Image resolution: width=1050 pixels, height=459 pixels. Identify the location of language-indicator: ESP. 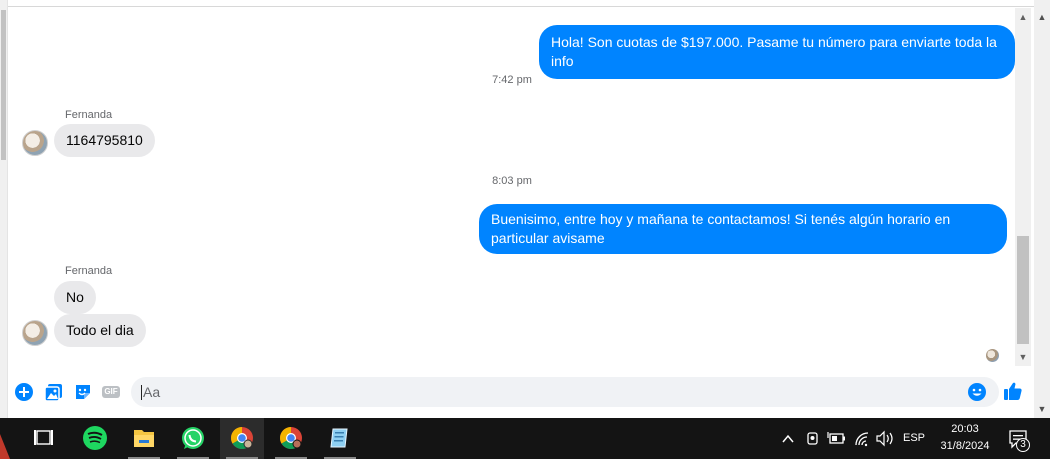
(914, 438).